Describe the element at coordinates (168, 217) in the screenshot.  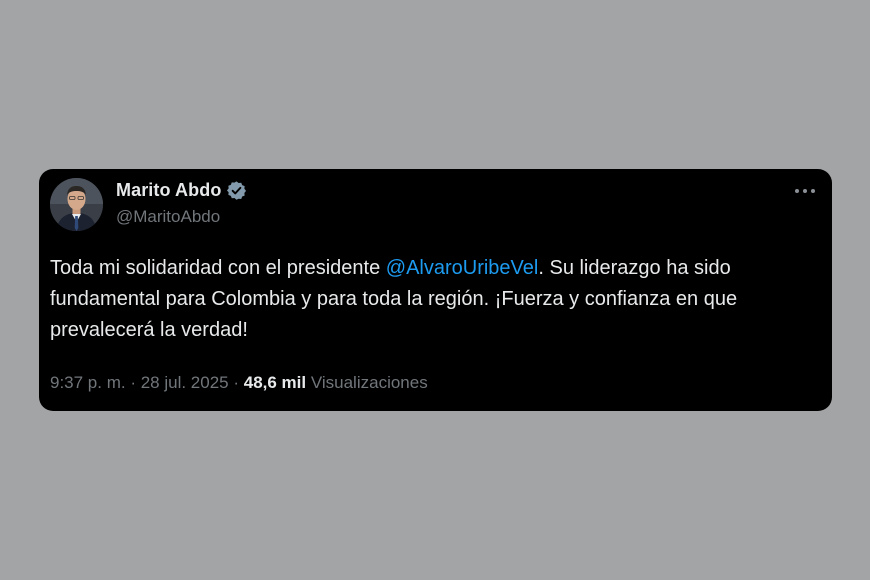
I see `author-handle: @MaritoAbdo` at that location.